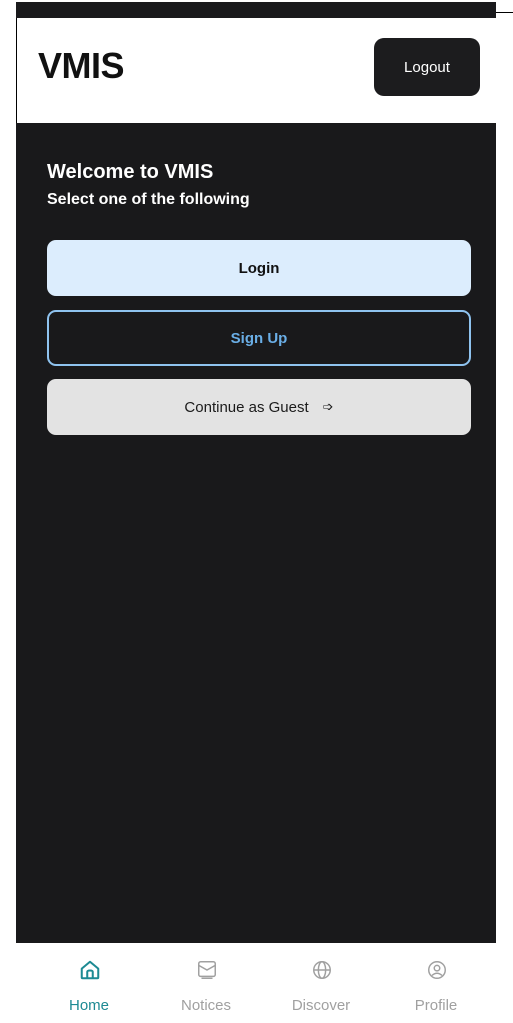 This screenshot has height=1023, width=513. I want to click on login-button-label: Login, so click(259, 268).